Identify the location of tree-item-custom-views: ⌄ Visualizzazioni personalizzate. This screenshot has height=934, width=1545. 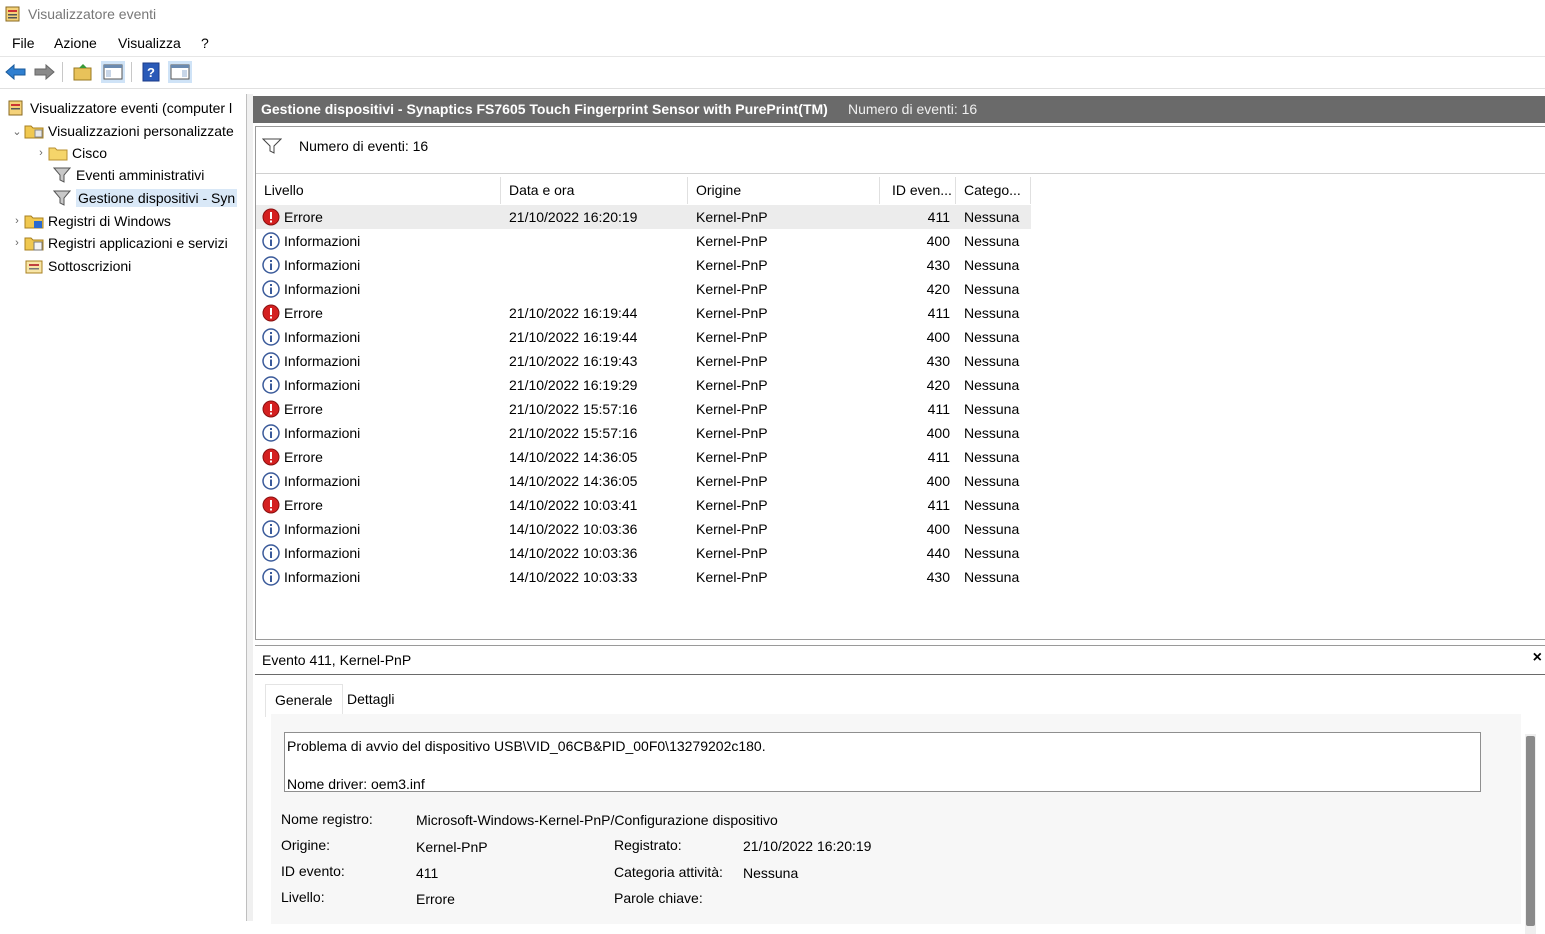
(122, 131).